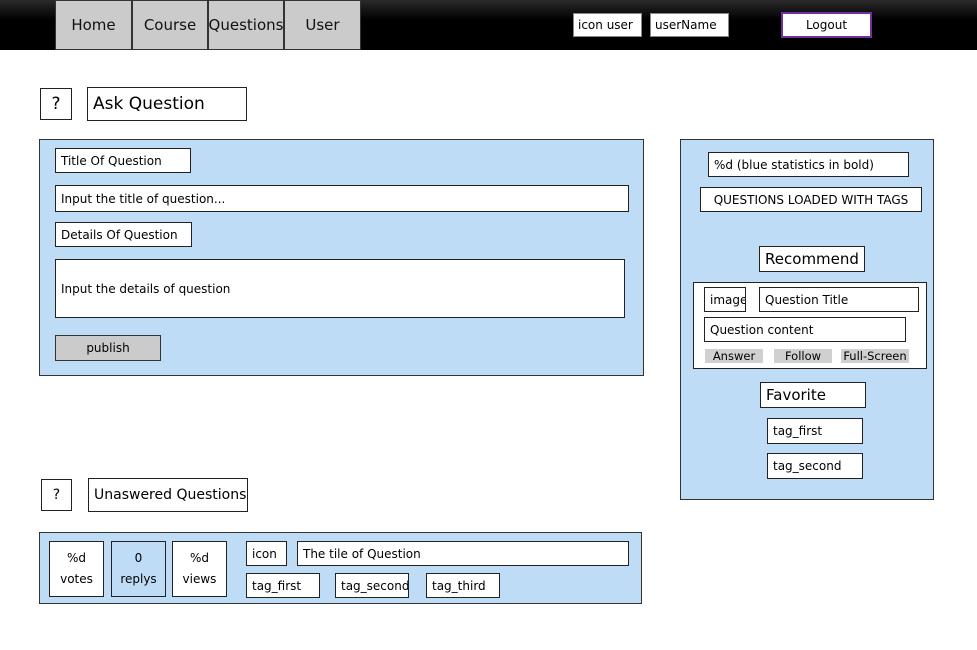 This screenshot has width=977, height=650. I want to click on details-of-question-label: Details Of Question, so click(123, 234).